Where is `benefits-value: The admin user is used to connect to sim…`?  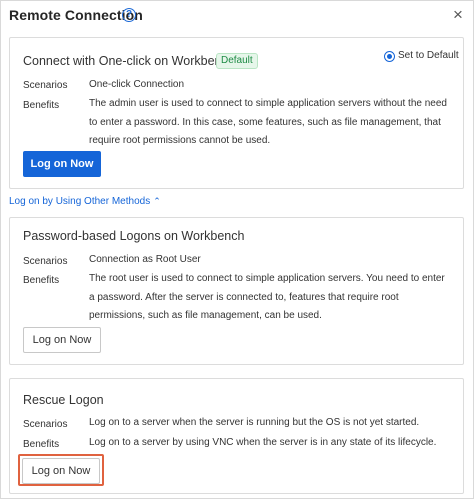
benefits-value: The admin user is used to connect to sim… is located at coordinates (268, 122).